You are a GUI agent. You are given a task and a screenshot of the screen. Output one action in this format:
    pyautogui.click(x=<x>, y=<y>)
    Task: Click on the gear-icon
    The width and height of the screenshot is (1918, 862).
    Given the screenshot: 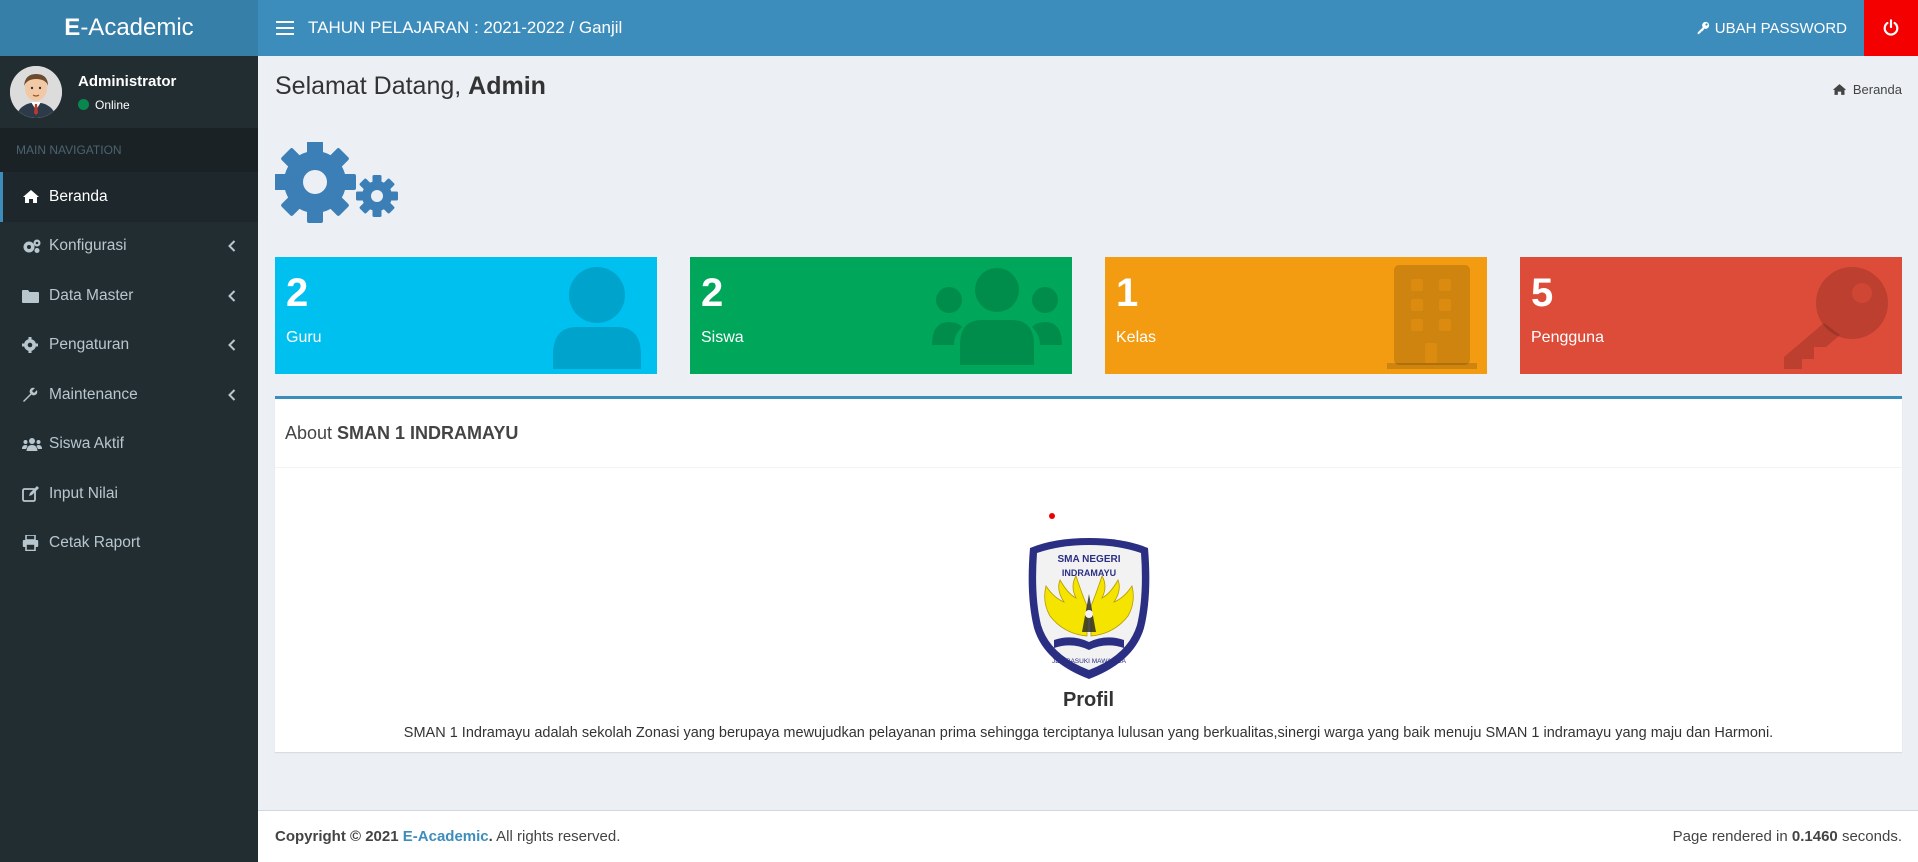 What is the action you would take?
    pyautogui.click(x=33, y=345)
    